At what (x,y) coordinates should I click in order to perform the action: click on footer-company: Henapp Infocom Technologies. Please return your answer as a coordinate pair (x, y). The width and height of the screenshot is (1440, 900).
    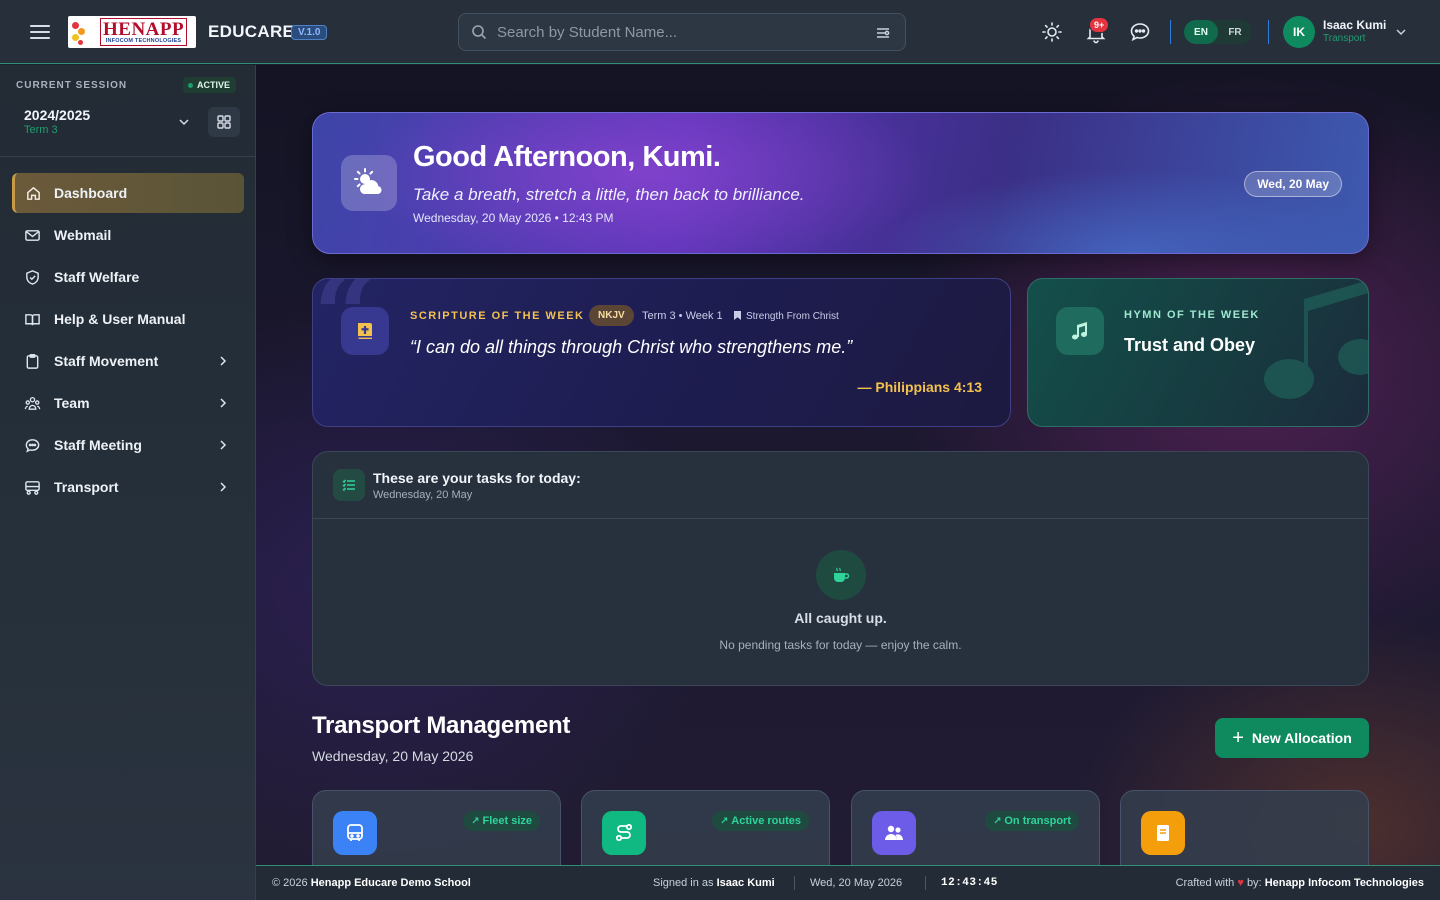
    Looking at the image, I should click on (1344, 883).